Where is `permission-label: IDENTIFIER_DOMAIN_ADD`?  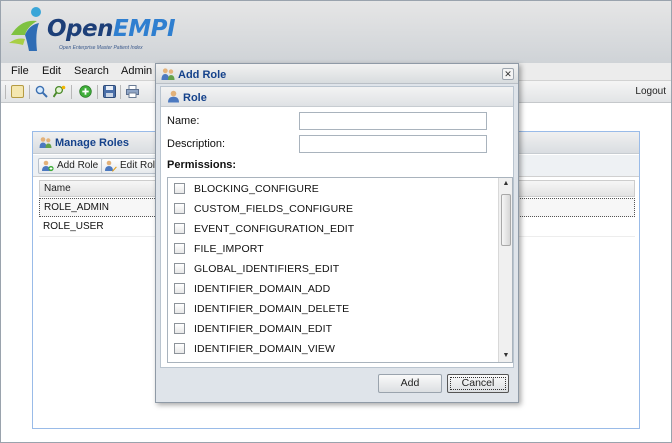 permission-label: IDENTIFIER_DOMAIN_ADD is located at coordinates (262, 289).